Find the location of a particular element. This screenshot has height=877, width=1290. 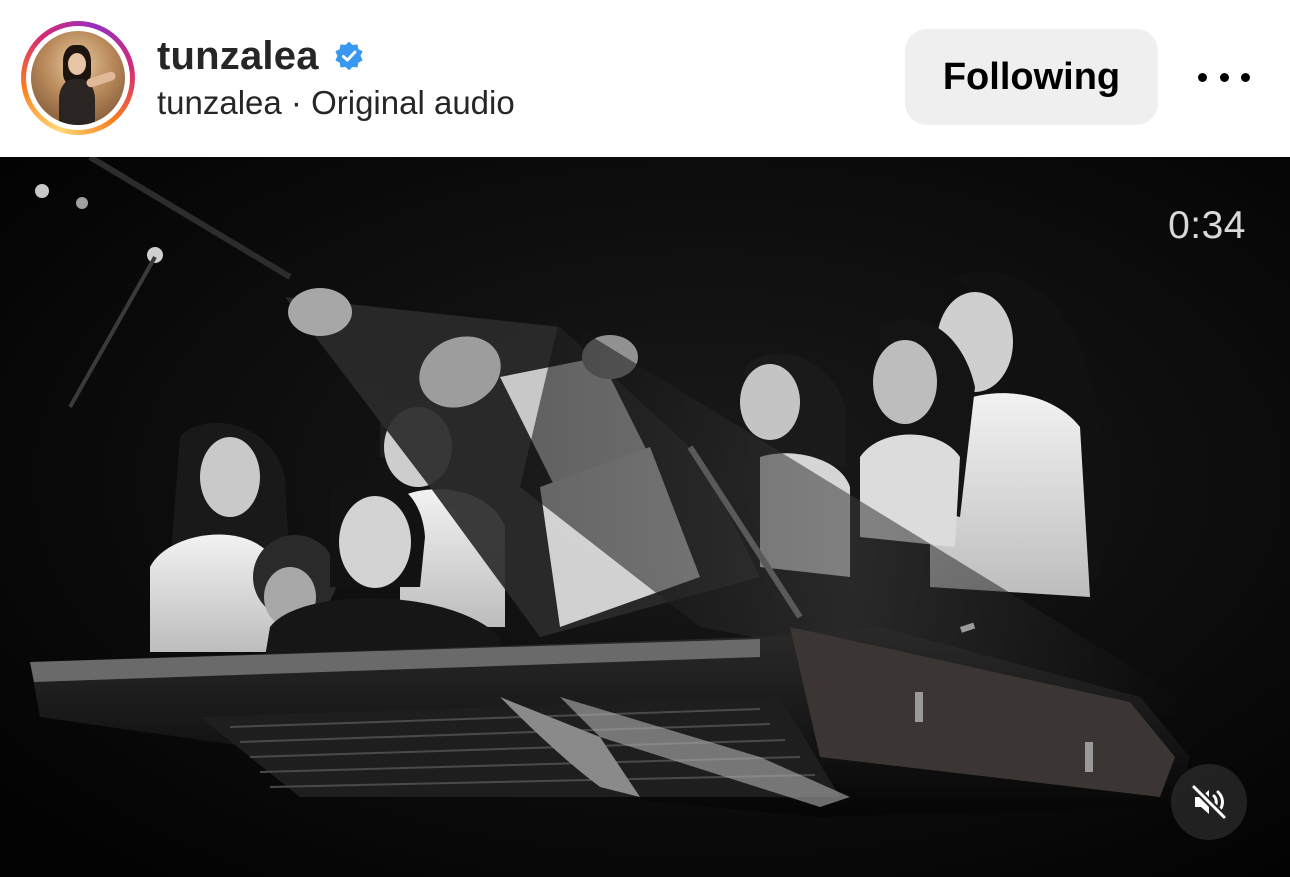

username-row: tunzalea is located at coordinates (261, 56).